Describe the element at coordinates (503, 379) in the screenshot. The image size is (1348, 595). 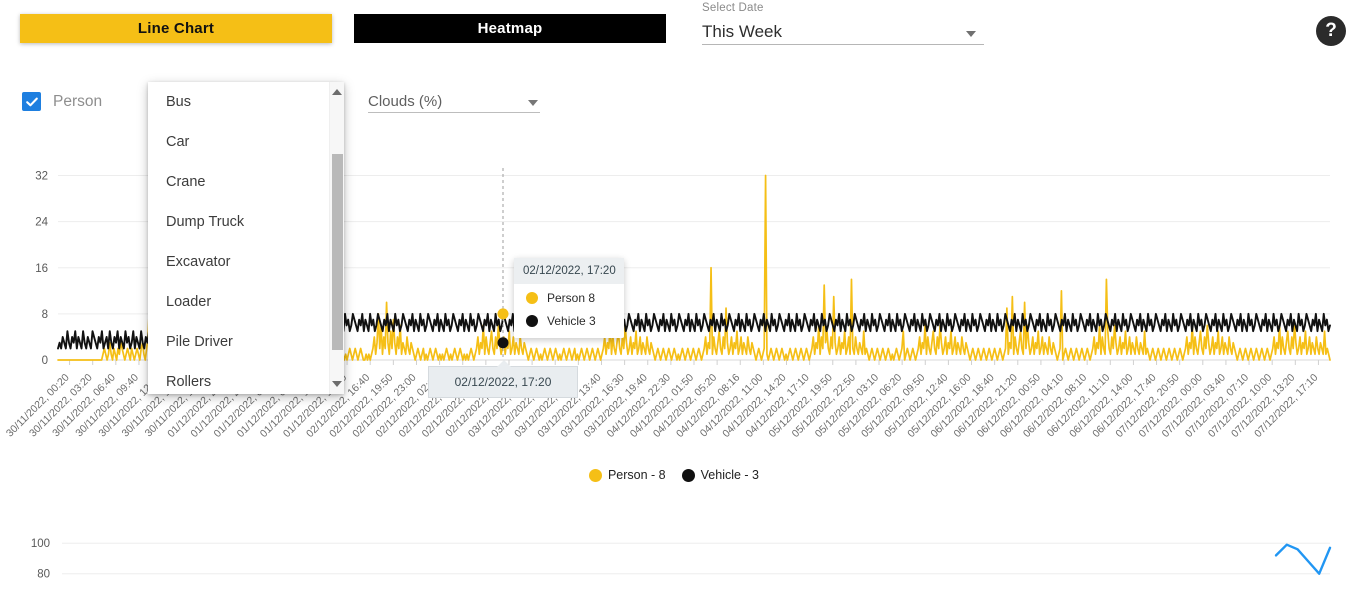
I see `x-axis-tooltip: 02/12/2022, 17:20` at that location.